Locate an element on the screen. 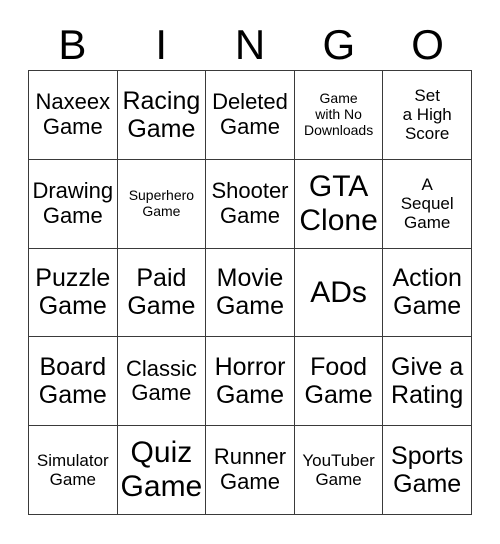 The width and height of the screenshot is (500, 544). bingo-cell: Quiz Game is located at coordinates (162, 470).